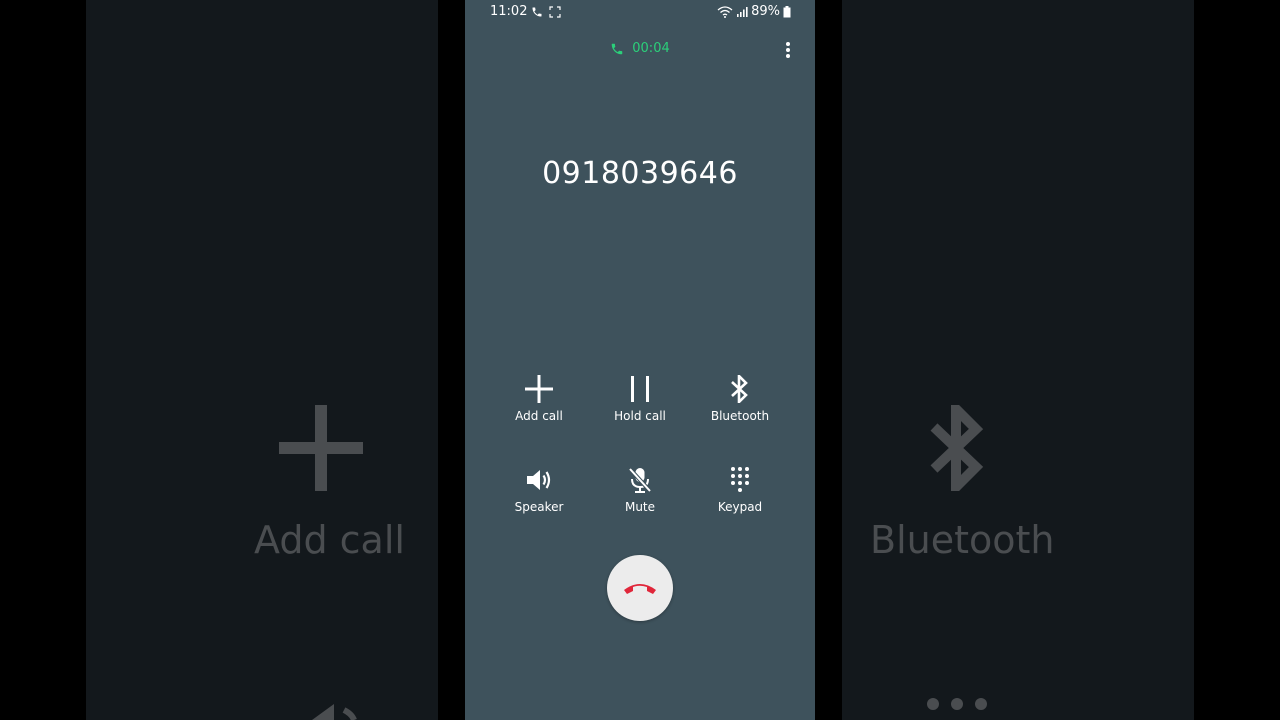 The width and height of the screenshot is (1280, 720). I want to click on add-call-label: Add call, so click(539, 416).